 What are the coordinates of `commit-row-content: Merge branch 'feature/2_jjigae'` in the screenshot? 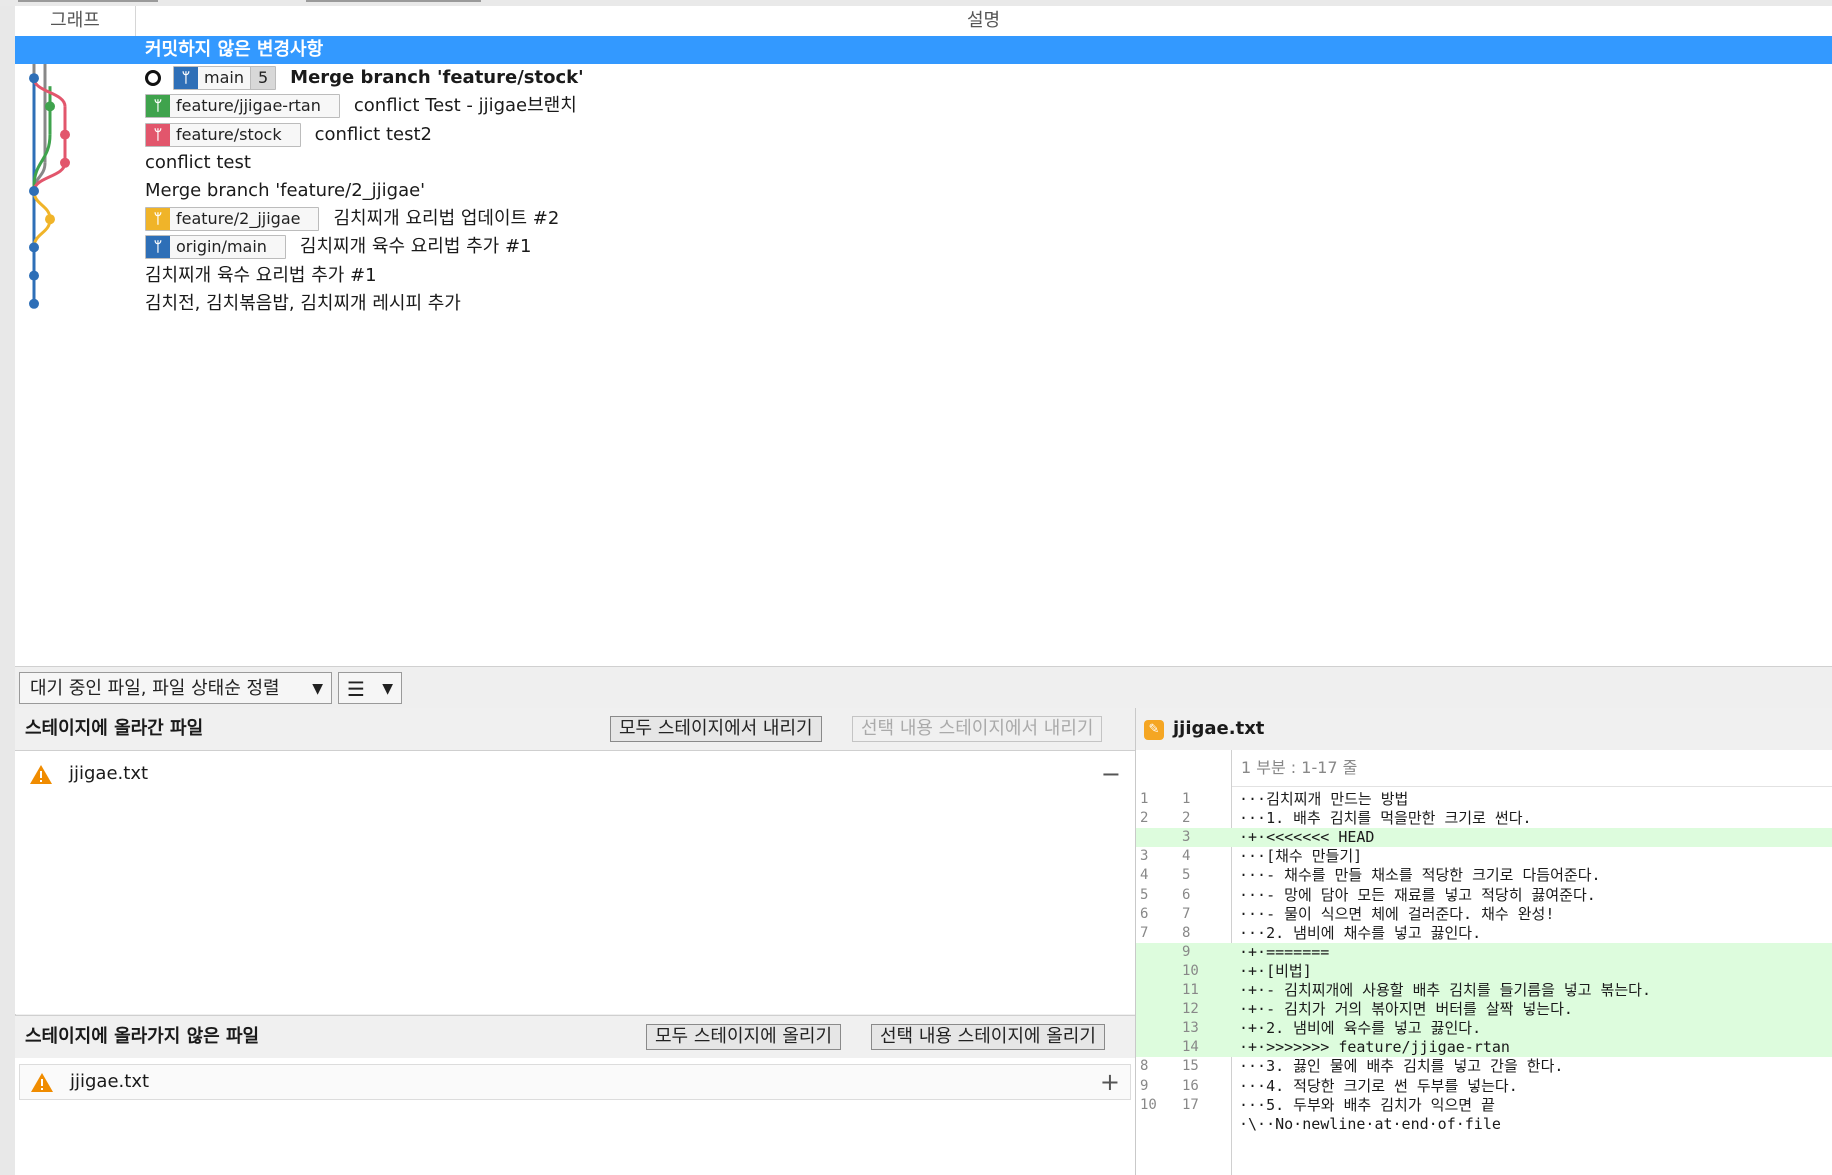 It's located at (285, 191).